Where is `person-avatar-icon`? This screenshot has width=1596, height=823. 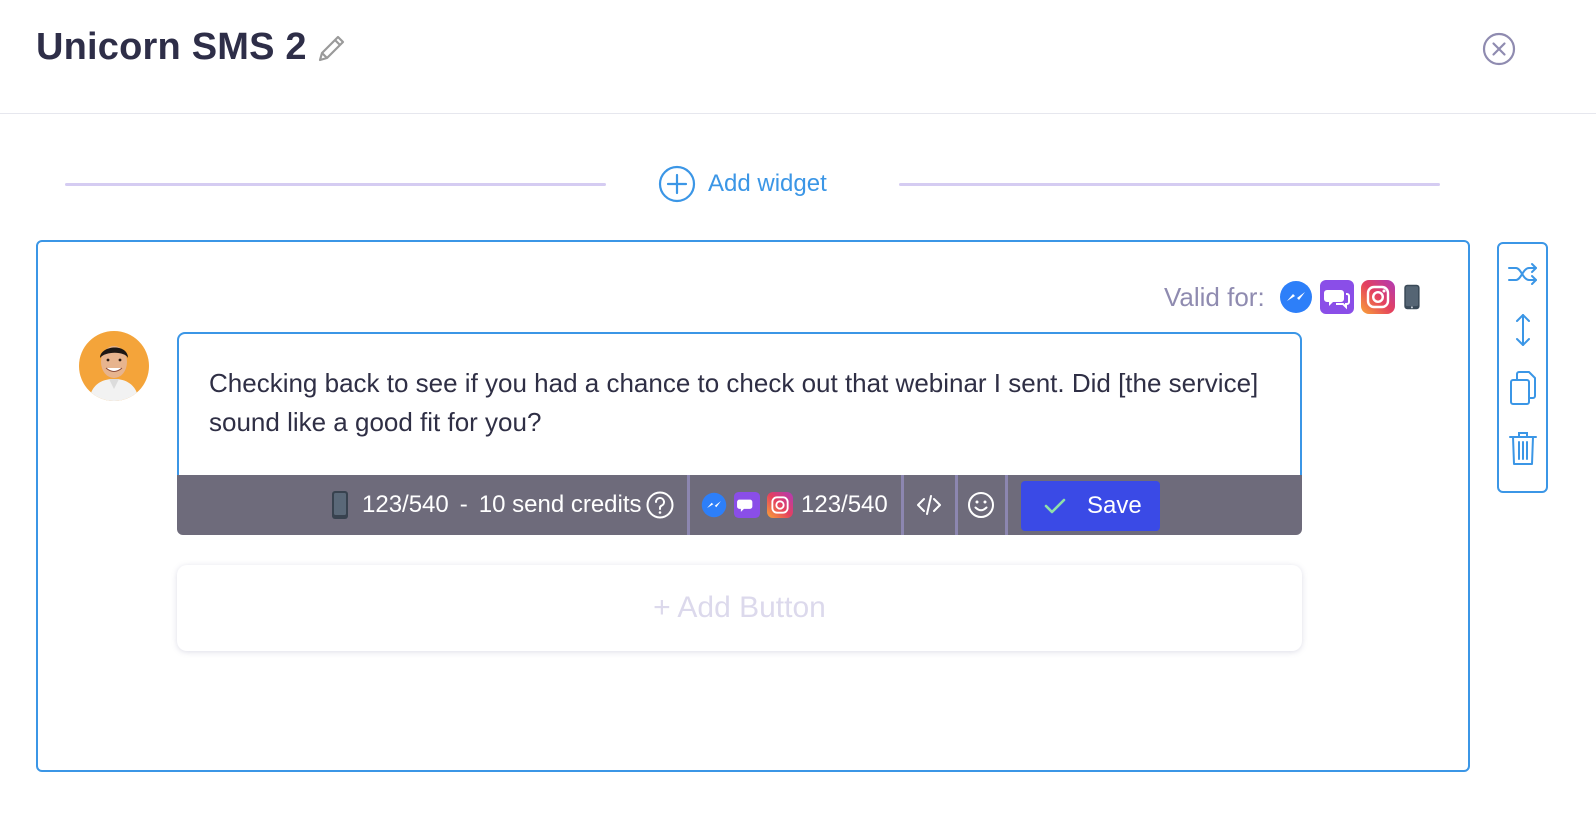
person-avatar-icon is located at coordinates (114, 366).